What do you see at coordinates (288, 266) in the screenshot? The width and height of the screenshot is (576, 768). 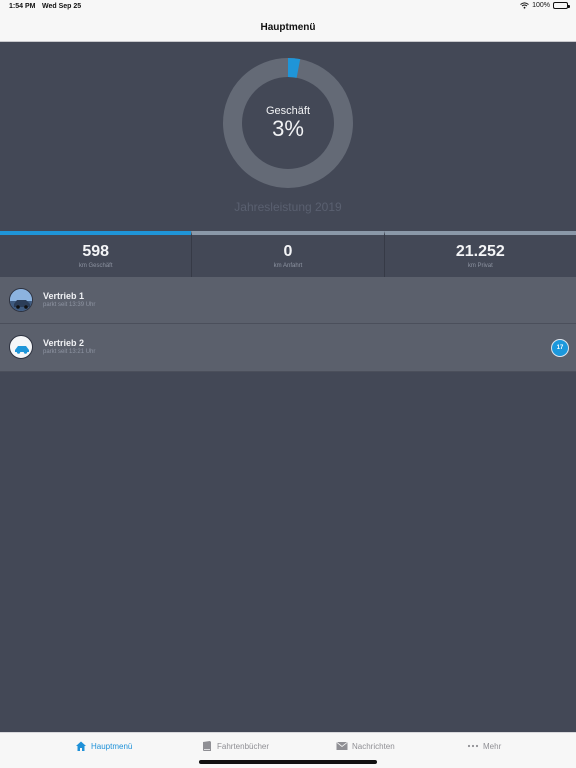 I see `stat-label: km Anfahrt` at bounding box center [288, 266].